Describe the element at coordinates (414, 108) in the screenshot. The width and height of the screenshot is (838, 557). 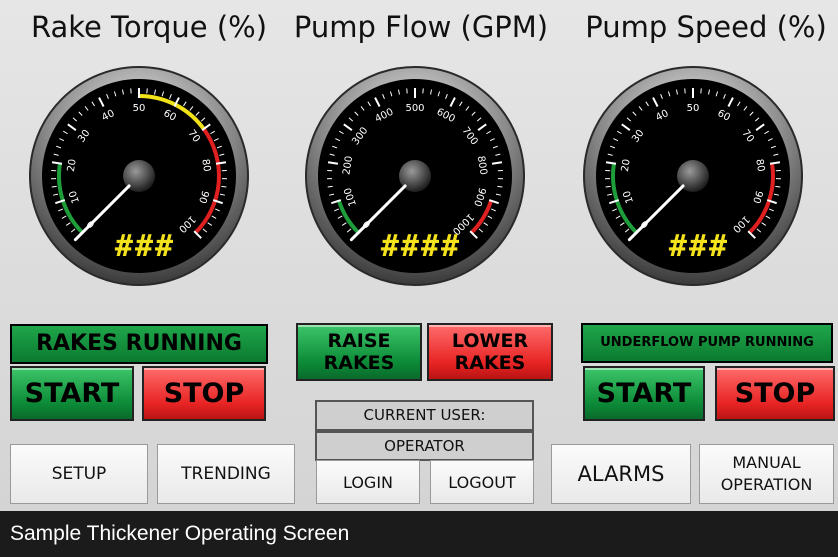
I see `gauge-tick-label: 500` at that location.